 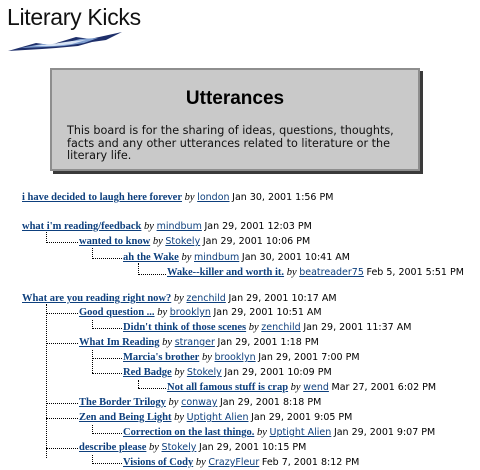 What do you see at coordinates (278, 372) in the screenshot?
I see `post-date: Jan 29, 2001 10:09 PM` at bounding box center [278, 372].